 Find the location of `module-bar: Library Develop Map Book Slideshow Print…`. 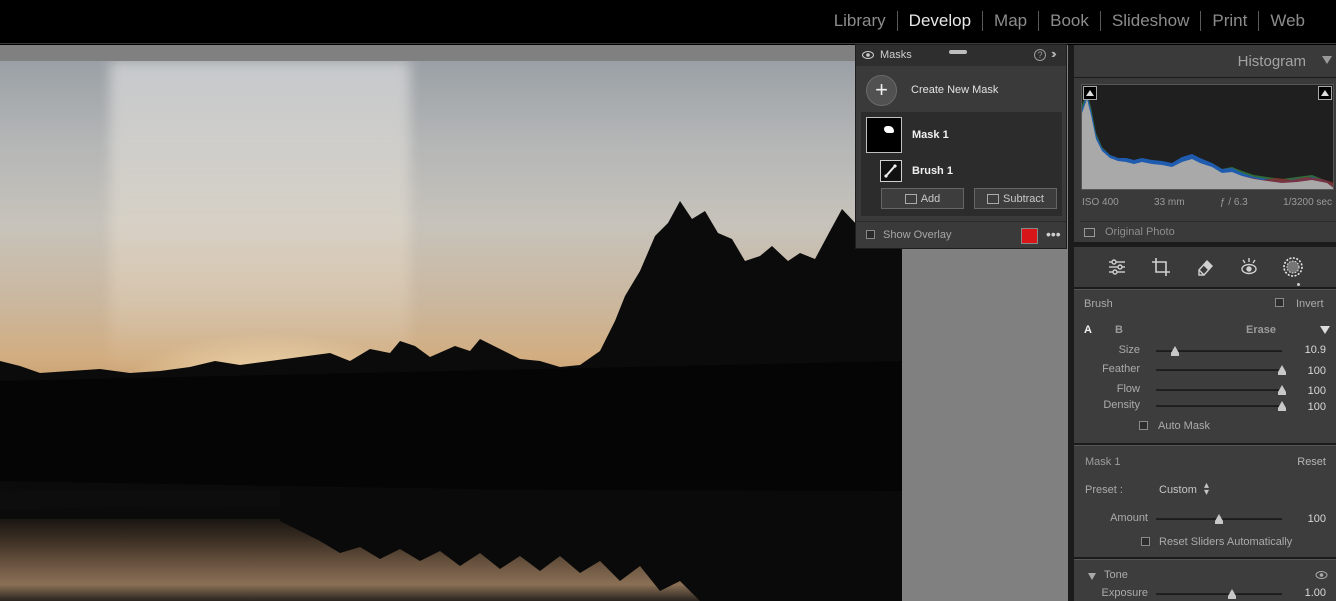

module-bar: Library Develop Map Book Slideshow Print… is located at coordinates (668, 22).